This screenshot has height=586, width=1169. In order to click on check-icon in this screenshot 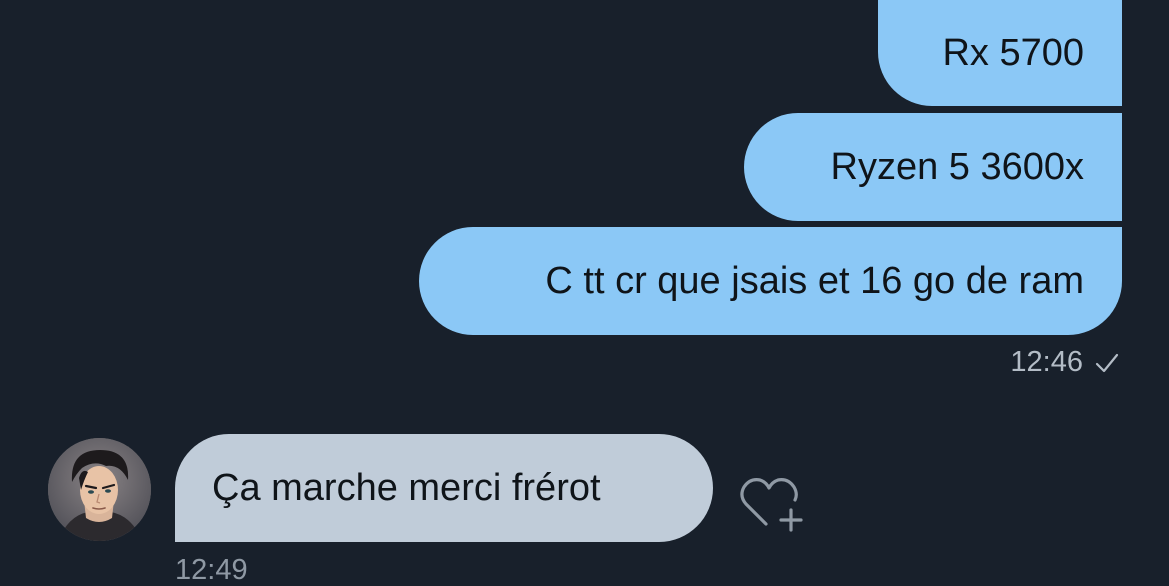, I will do `click(1107, 362)`.